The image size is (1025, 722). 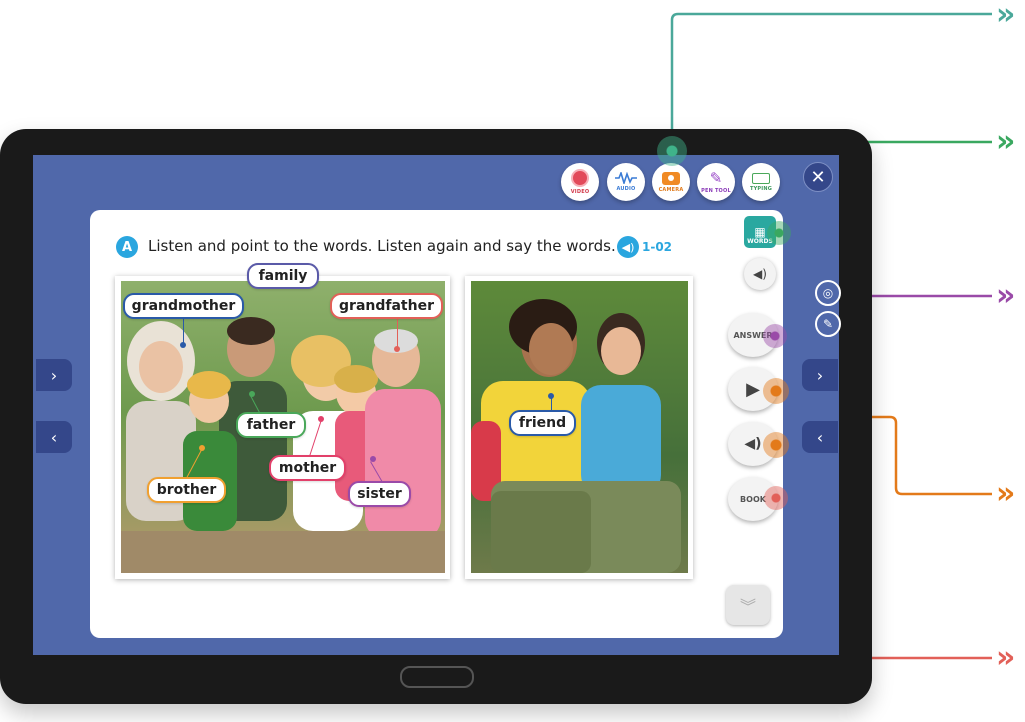 I want to click on brother-dot, so click(x=202, y=448).